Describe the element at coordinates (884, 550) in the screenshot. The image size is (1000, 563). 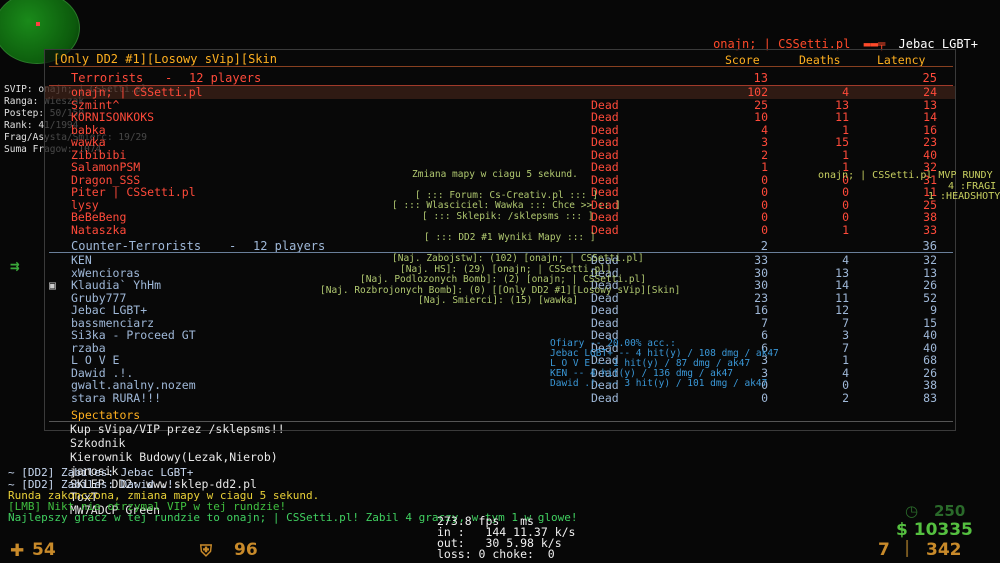
I see `ammo-clip: 7` at that location.